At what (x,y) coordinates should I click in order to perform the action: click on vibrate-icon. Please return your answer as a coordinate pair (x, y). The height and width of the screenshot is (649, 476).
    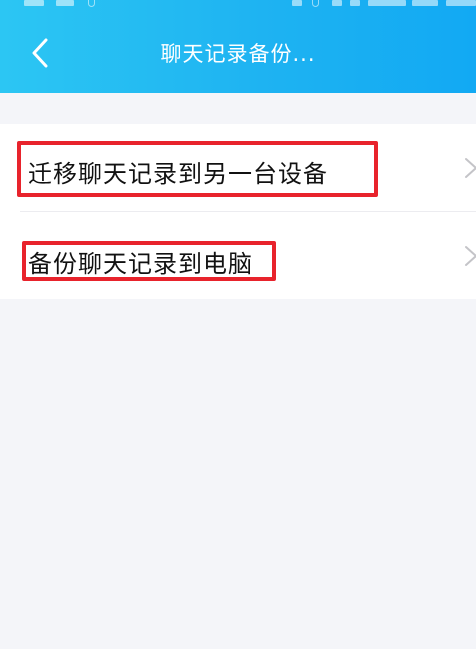
    Looking at the image, I should click on (337, 3).